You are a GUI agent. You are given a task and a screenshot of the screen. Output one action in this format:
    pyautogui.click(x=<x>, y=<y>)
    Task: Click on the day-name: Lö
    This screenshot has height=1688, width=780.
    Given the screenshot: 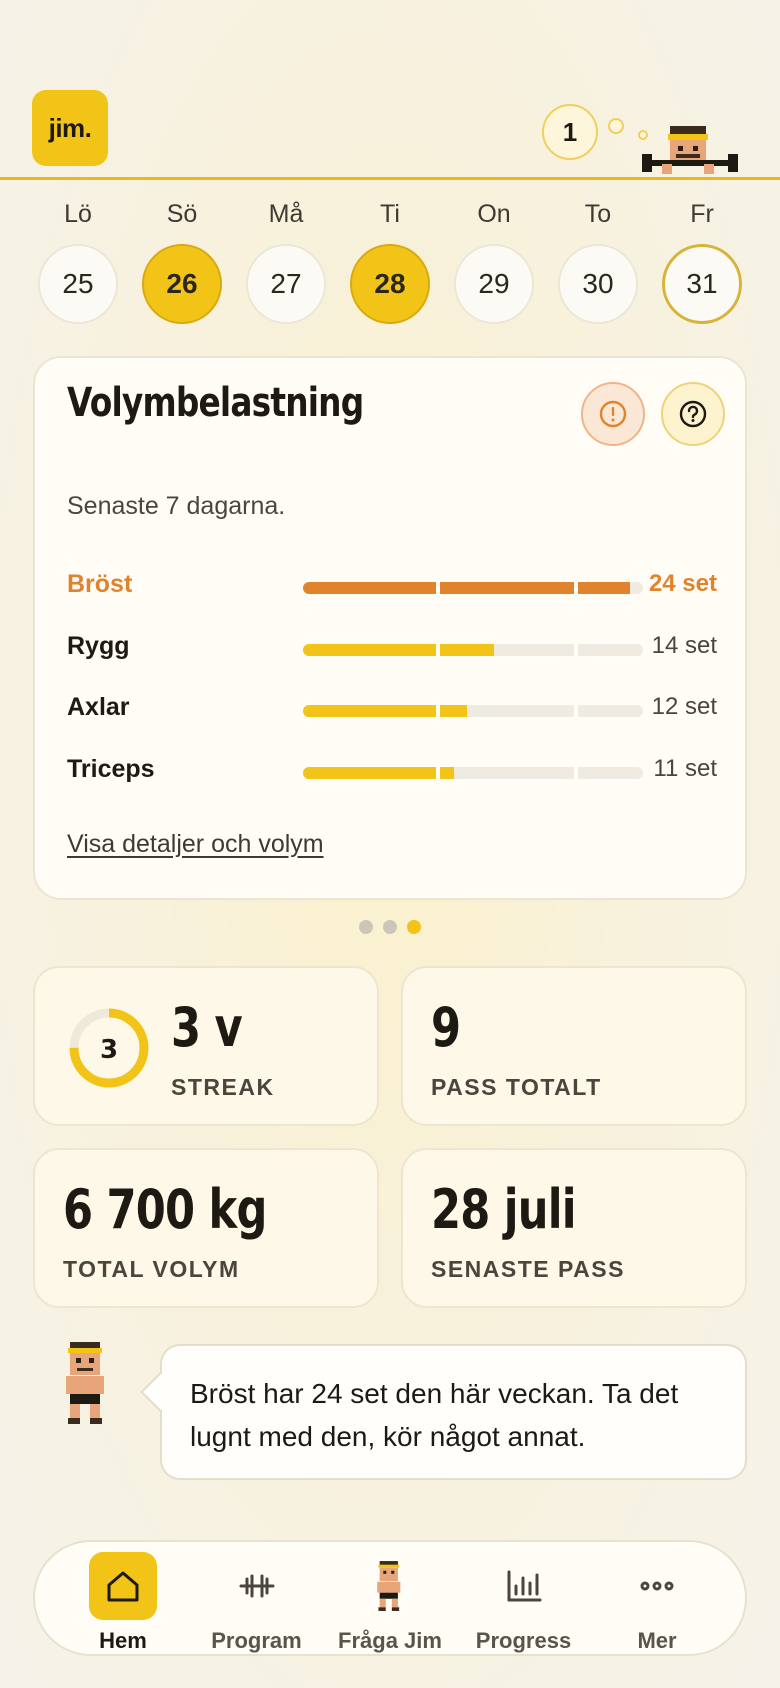 What is the action you would take?
    pyautogui.click(x=78, y=214)
    